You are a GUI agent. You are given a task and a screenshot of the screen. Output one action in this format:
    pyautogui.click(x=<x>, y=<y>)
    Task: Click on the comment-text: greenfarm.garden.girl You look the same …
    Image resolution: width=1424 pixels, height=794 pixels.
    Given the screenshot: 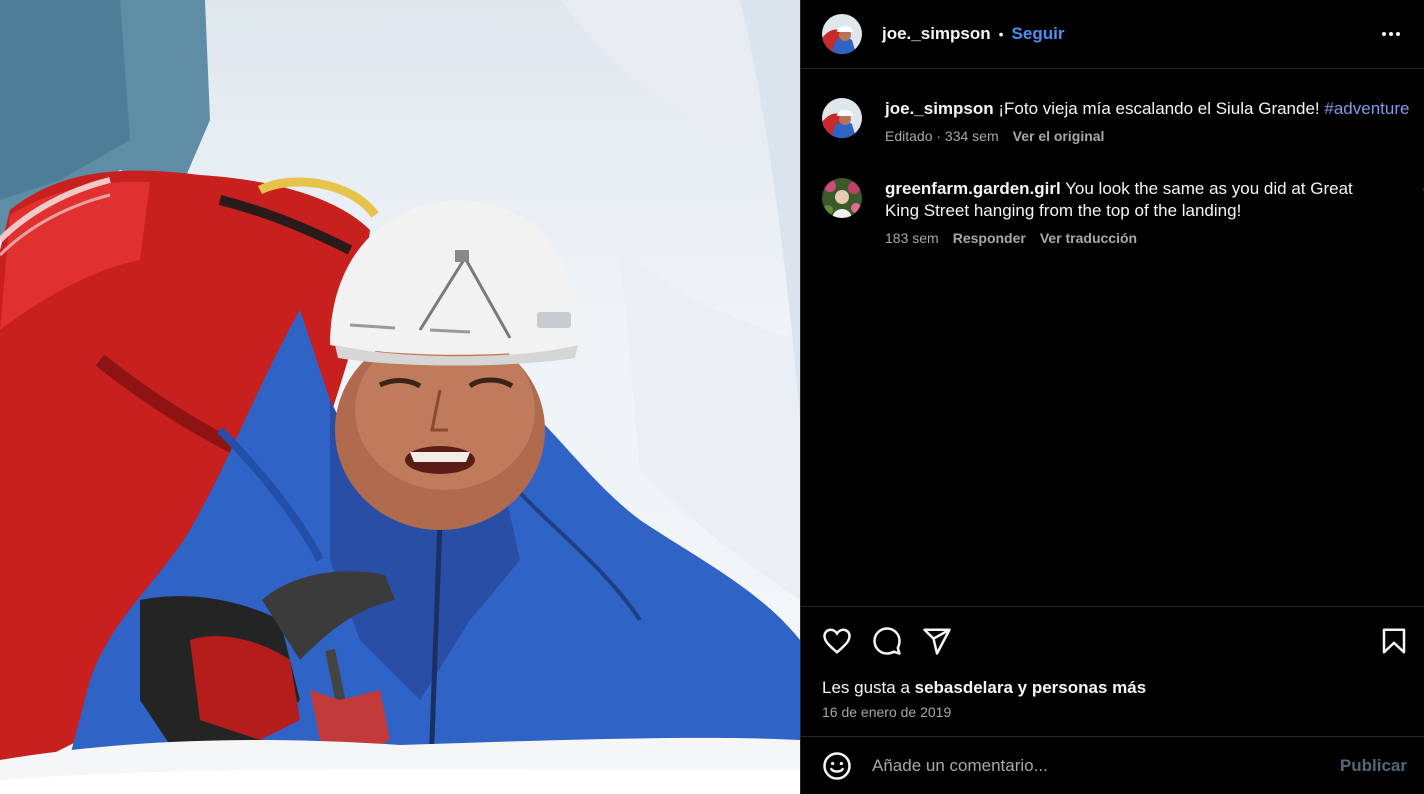 What is the action you would take?
    pyautogui.click(x=1125, y=200)
    